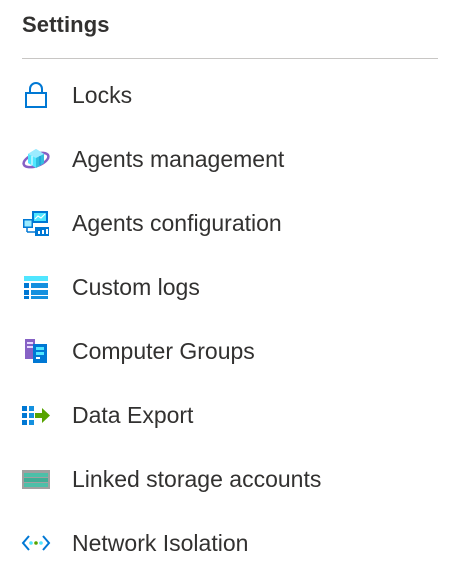  Describe the element at coordinates (36, 479) in the screenshot. I see `storage-account-icon` at that location.